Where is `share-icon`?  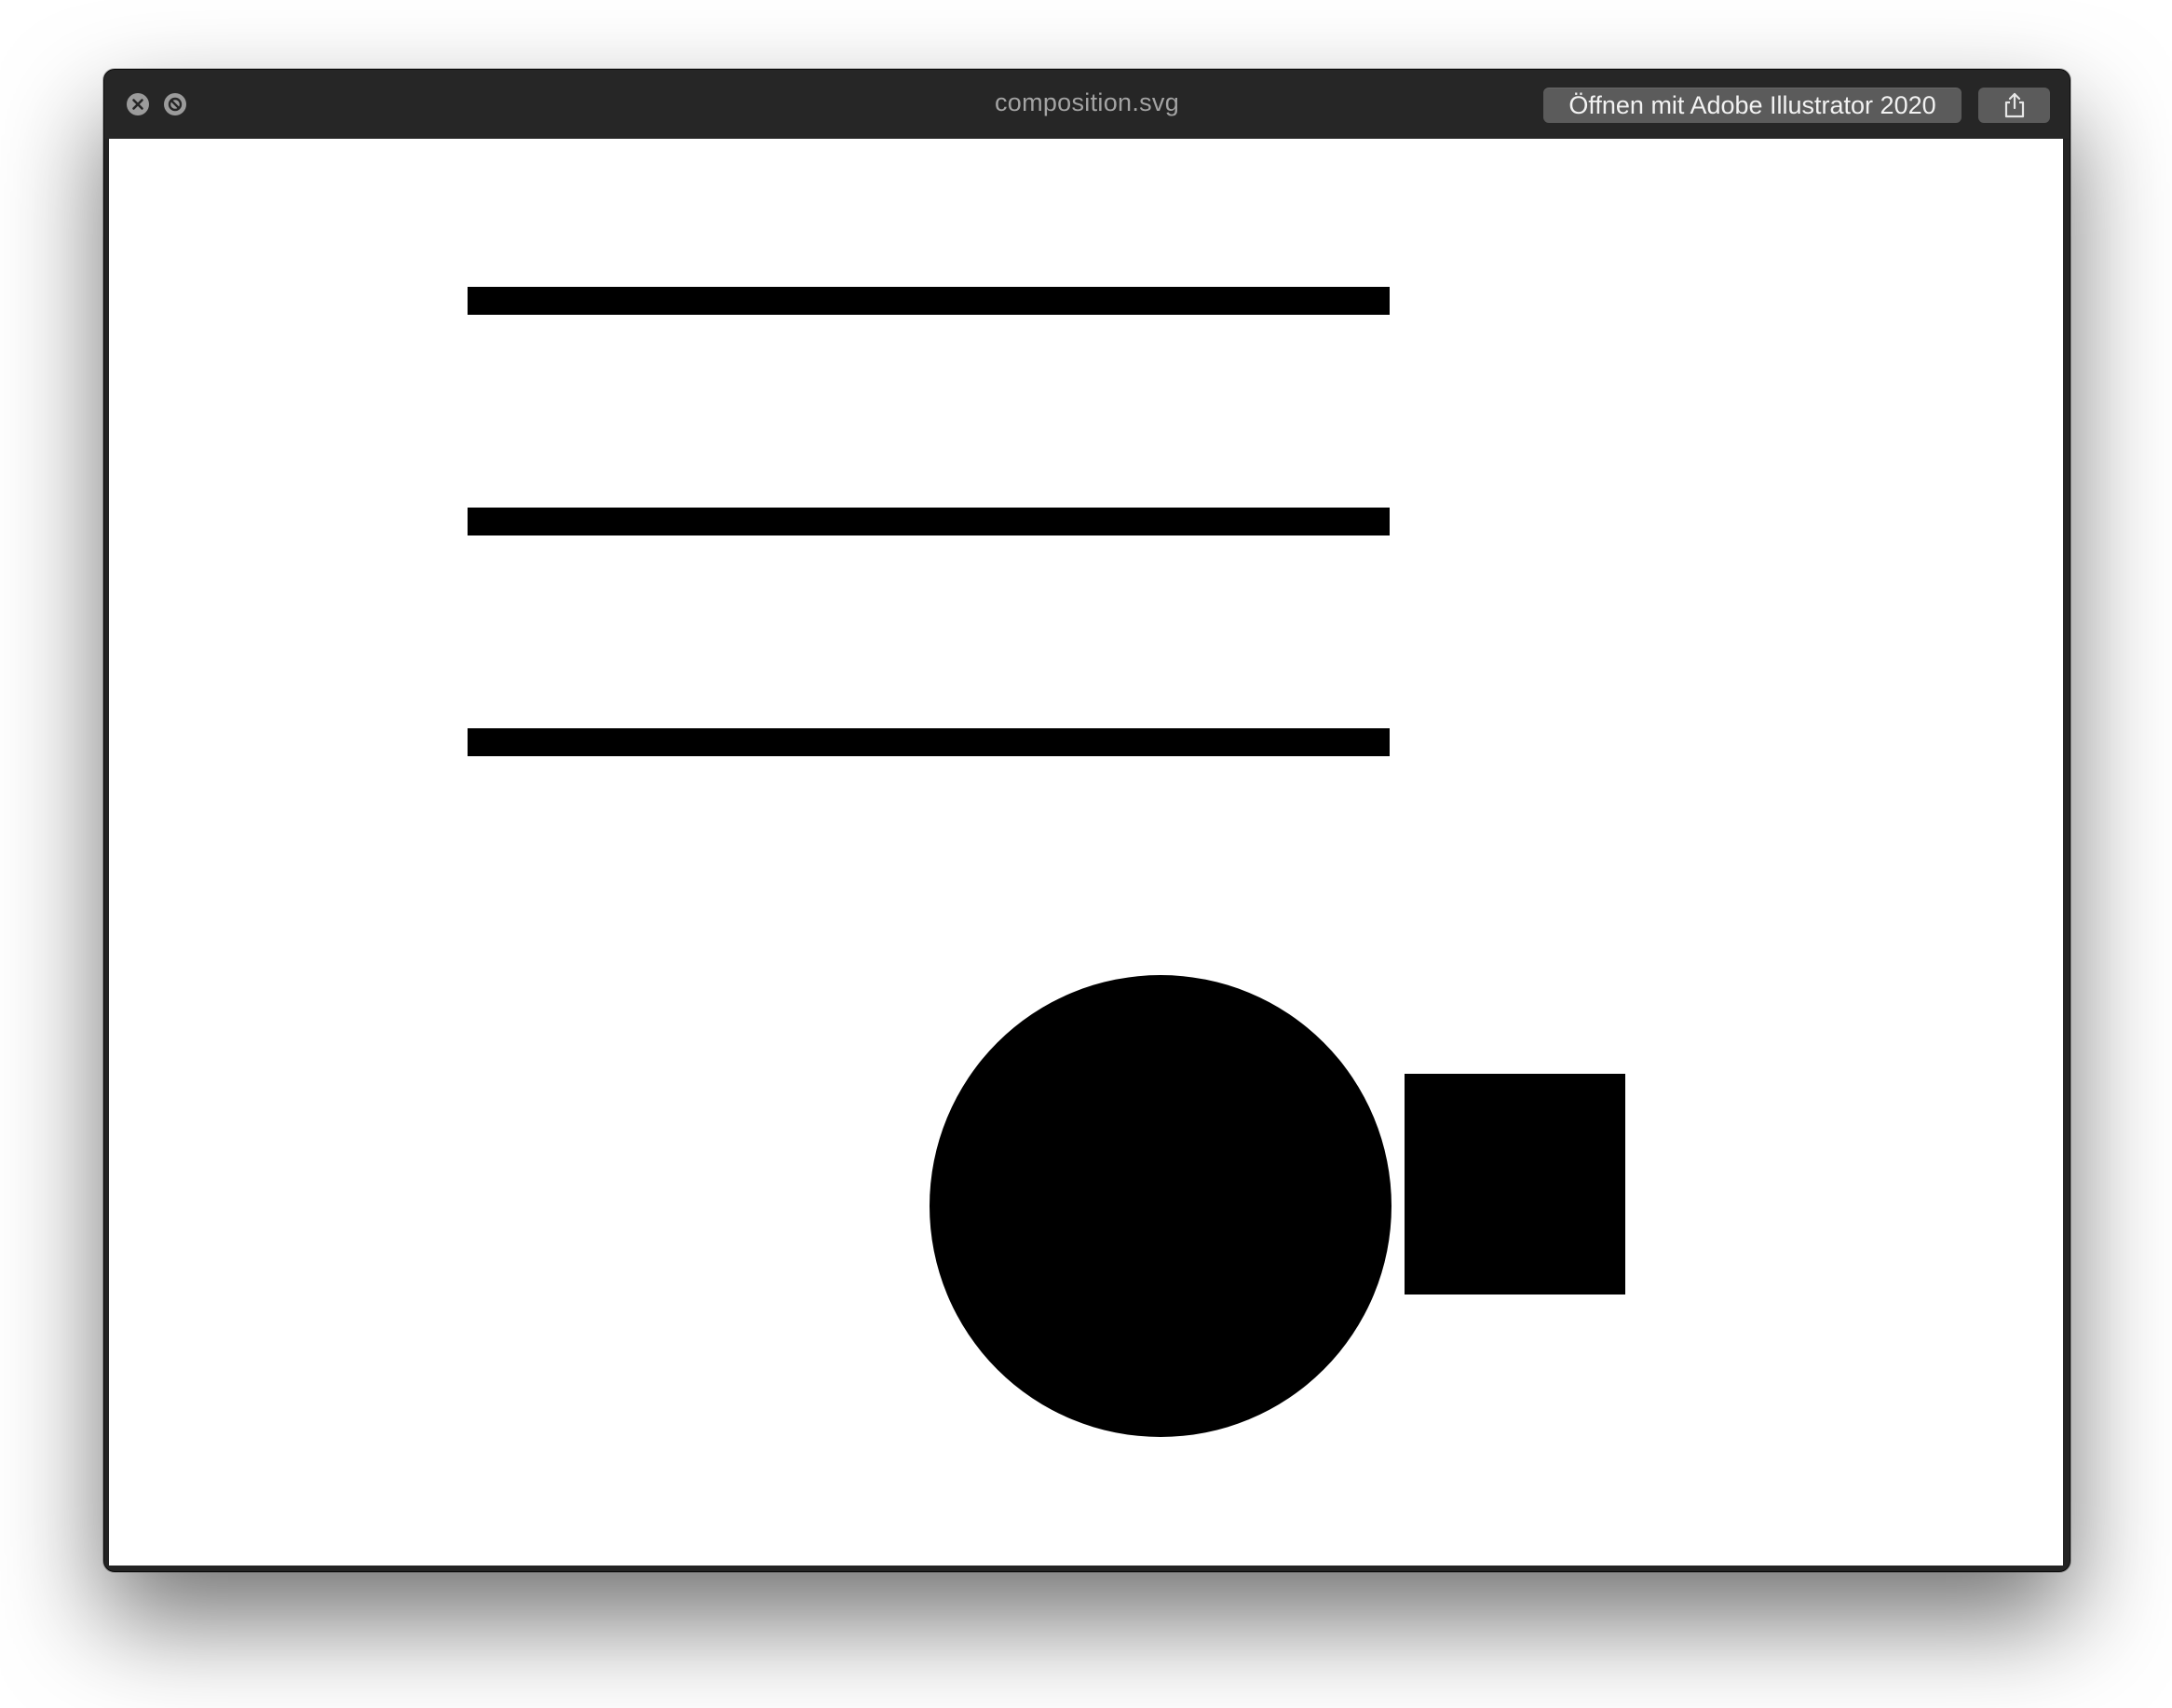
share-icon is located at coordinates (2014, 105).